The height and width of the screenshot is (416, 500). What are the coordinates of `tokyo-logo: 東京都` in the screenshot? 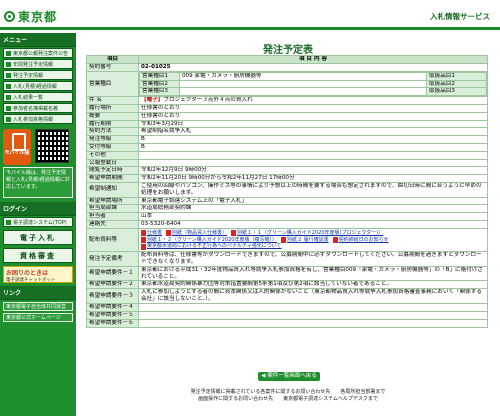 It's located at (30, 16).